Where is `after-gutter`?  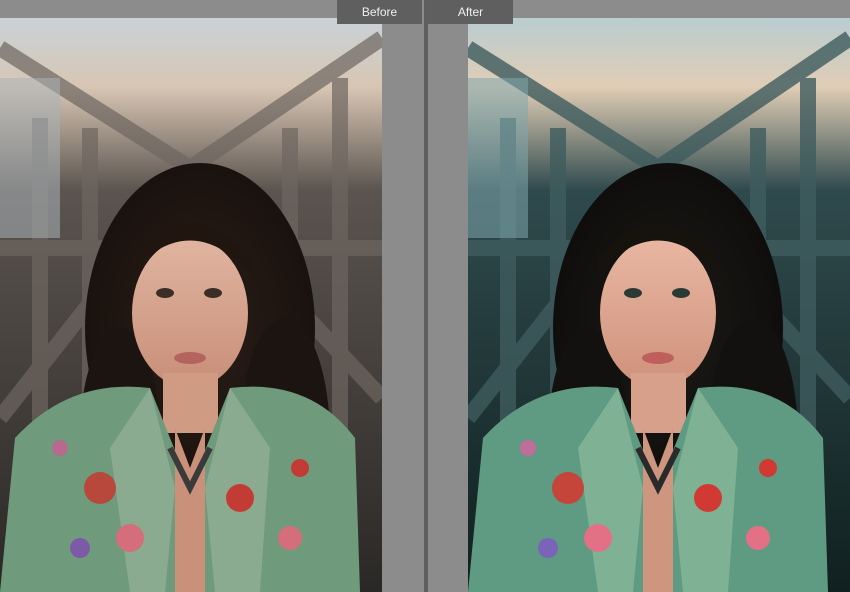 after-gutter is located at coordinates (448, 305).